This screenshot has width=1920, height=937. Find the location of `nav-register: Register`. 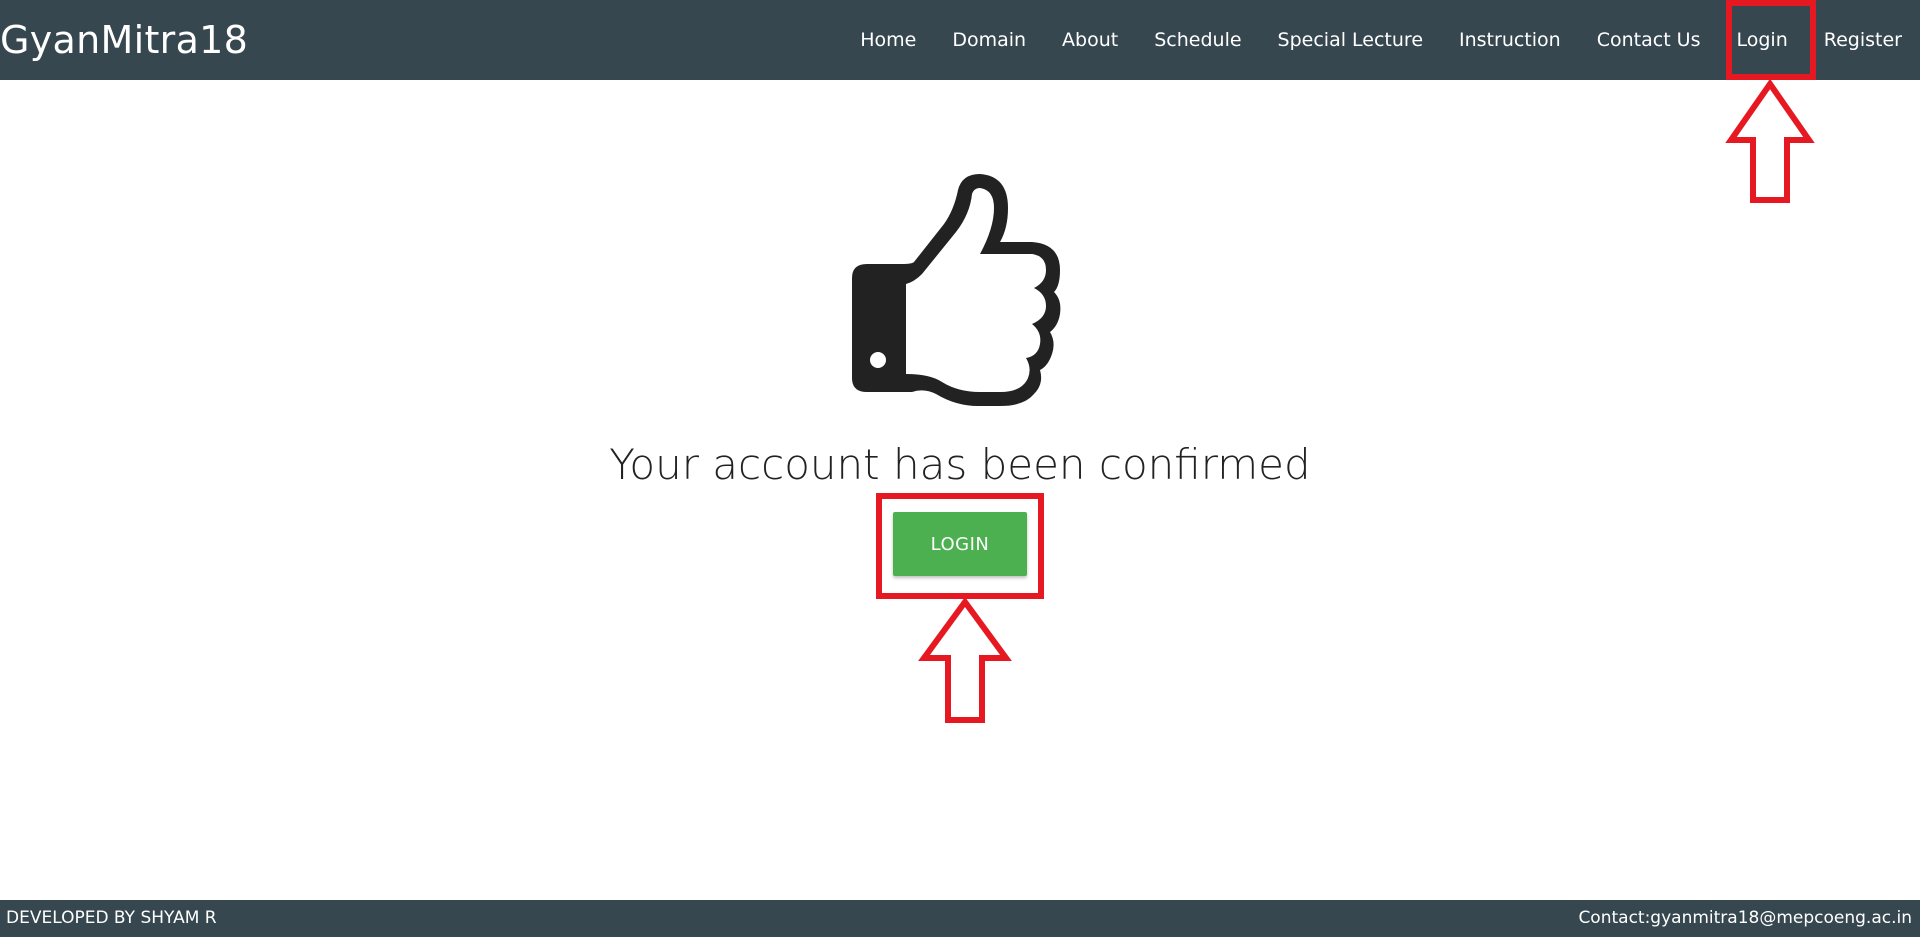

nav-register: Register is located at coordinates (1863, 40).